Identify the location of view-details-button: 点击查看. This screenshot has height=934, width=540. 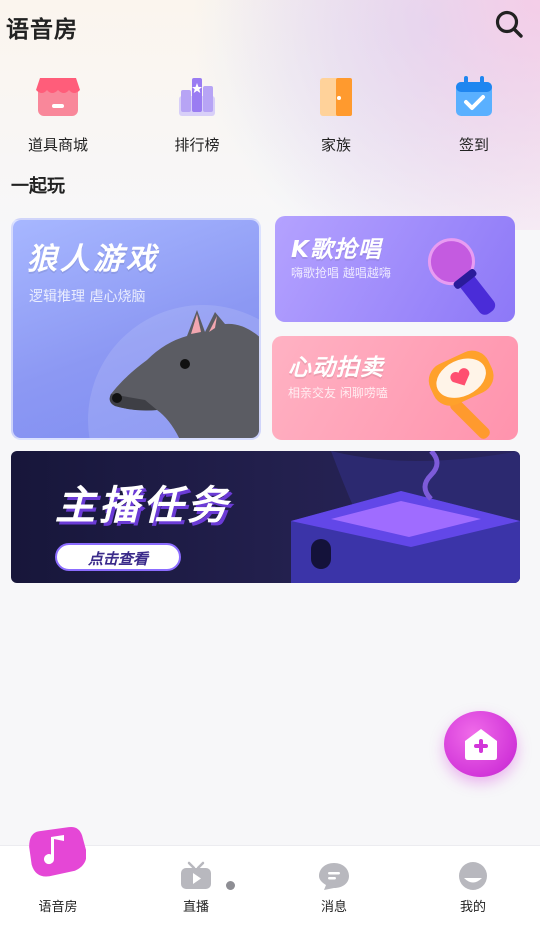
(118, 557).